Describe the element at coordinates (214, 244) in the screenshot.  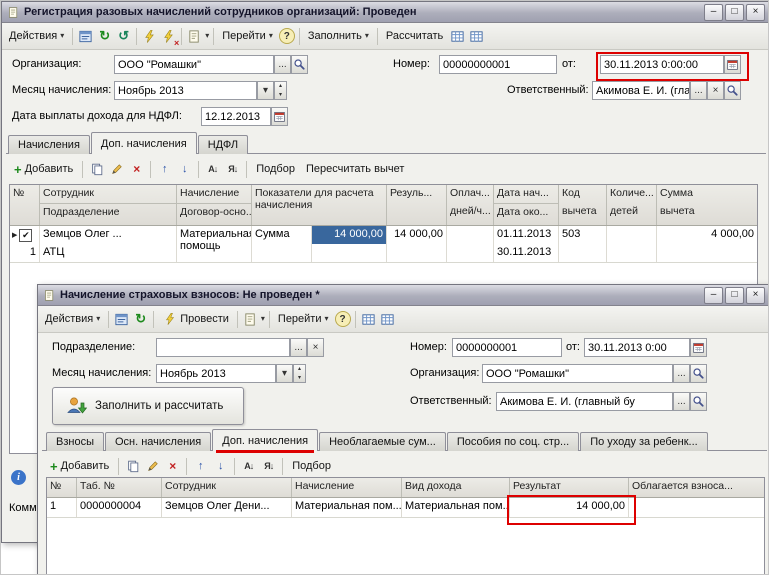
I see `cell-accrual: Материальная помощь` at that location.